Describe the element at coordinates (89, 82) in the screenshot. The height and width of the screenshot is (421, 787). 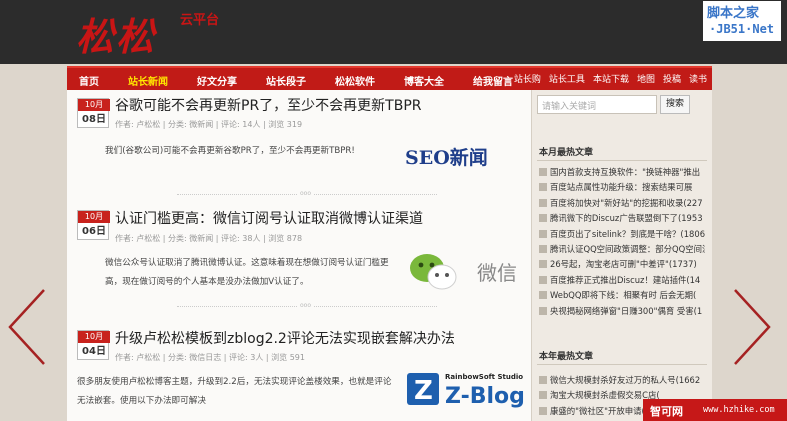
I see `nav-home: 首页` at that location.